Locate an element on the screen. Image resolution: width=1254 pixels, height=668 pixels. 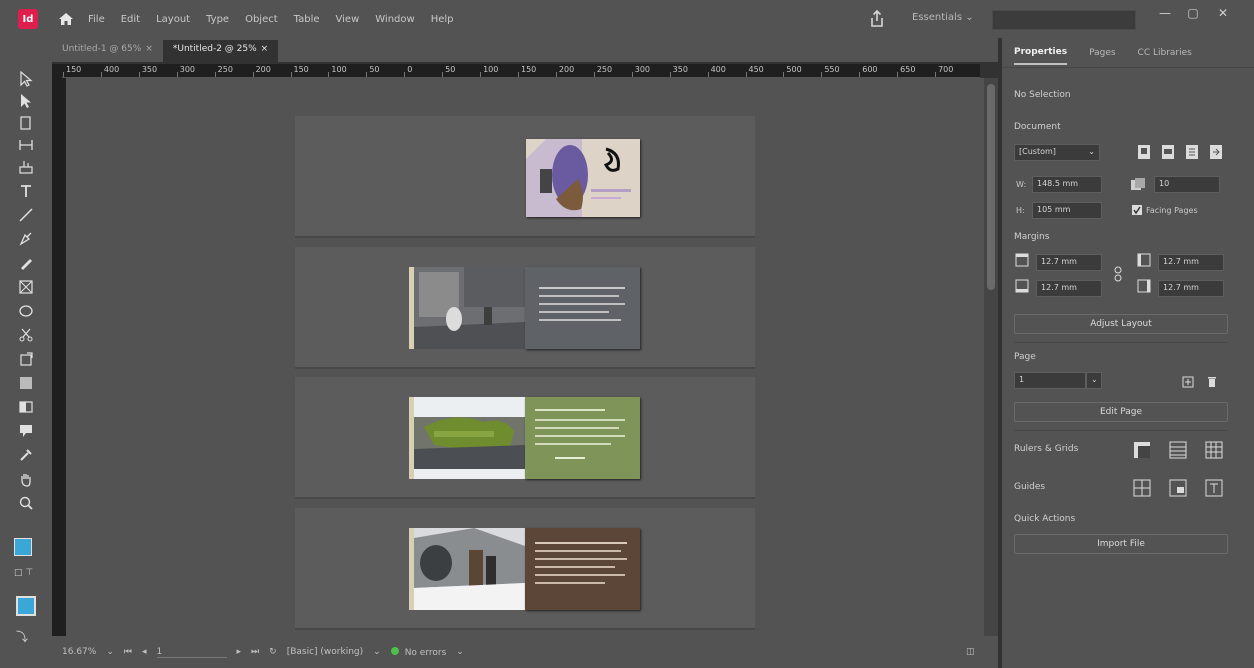
free-transform-tool-icon is located at coordinates (26, 359).